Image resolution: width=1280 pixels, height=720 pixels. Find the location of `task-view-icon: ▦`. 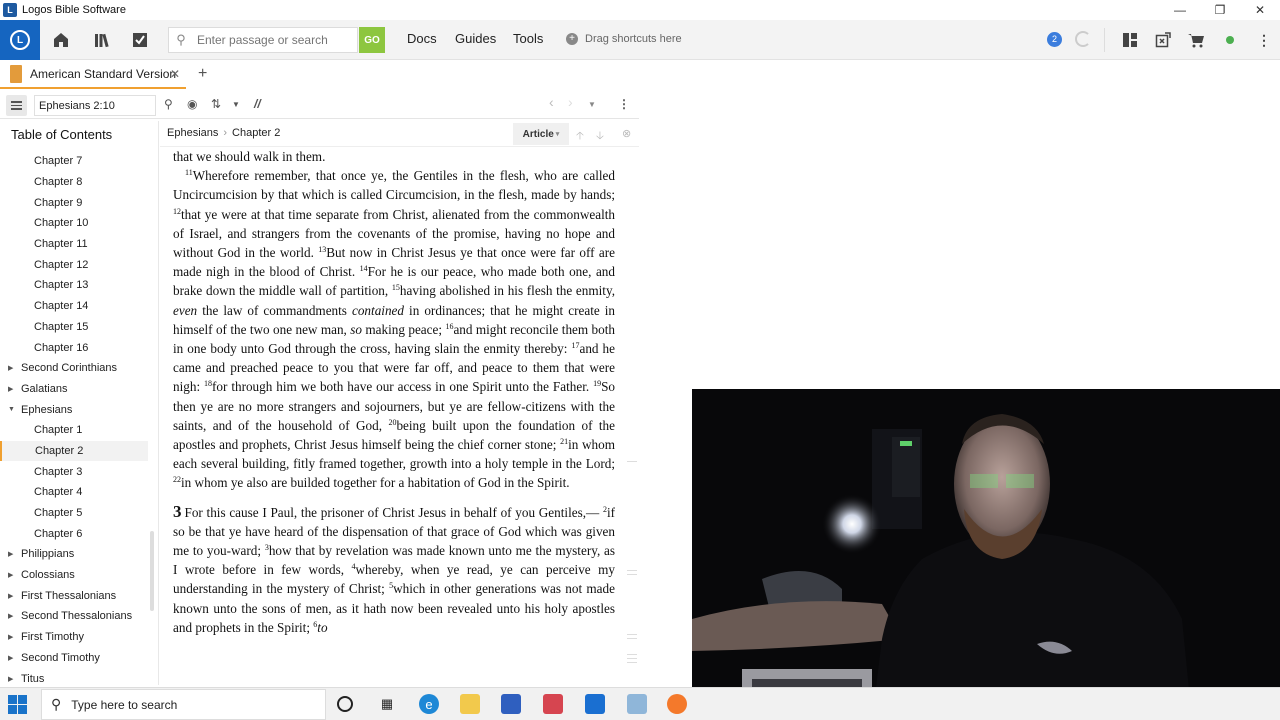

task-view-icon: ▦ is located at coordinates (387, 704).